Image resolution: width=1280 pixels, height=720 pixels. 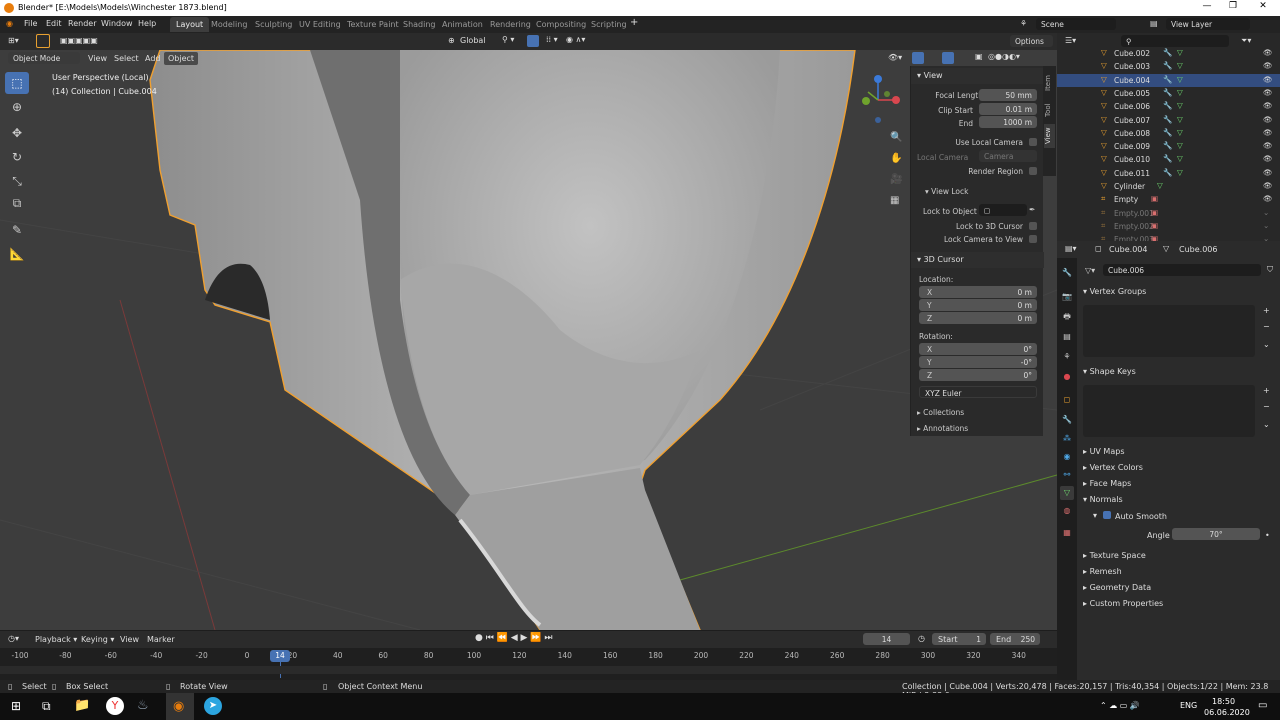 What do you see at coordinates (1067, 475) in the screenshot?
I see `constraints-props-icon: ⚯` at bounding box center [1067, 475].